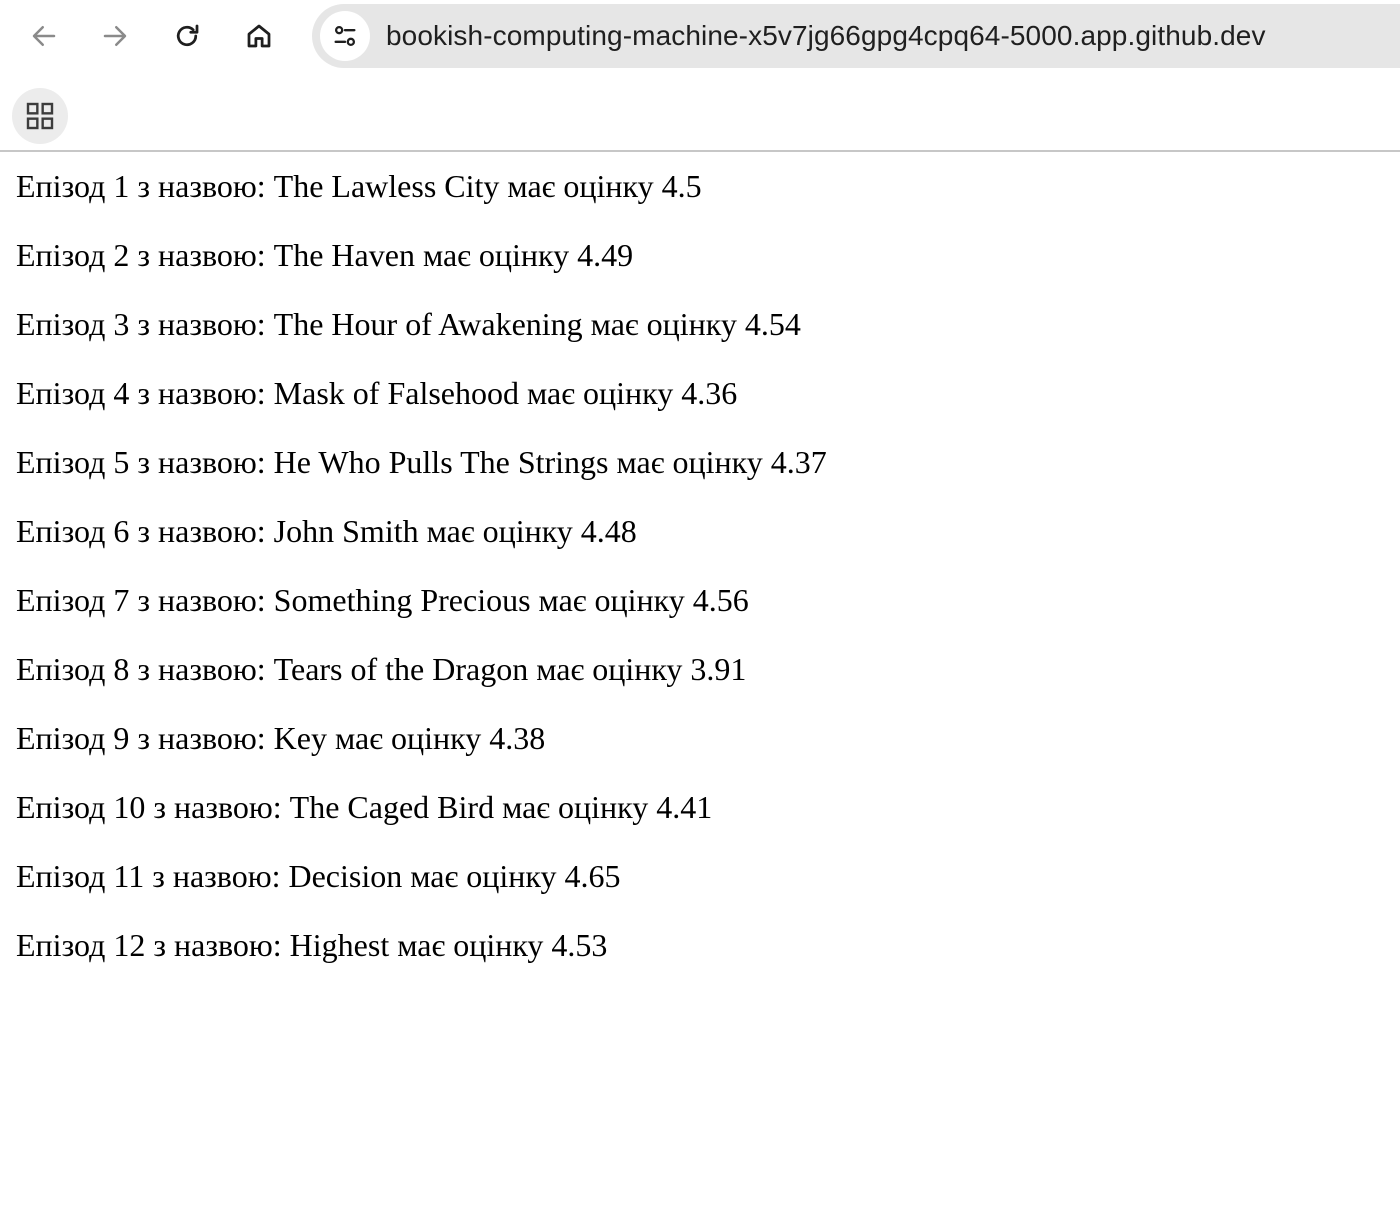  I want to click on arrow-right-icon, so click(115, 36).